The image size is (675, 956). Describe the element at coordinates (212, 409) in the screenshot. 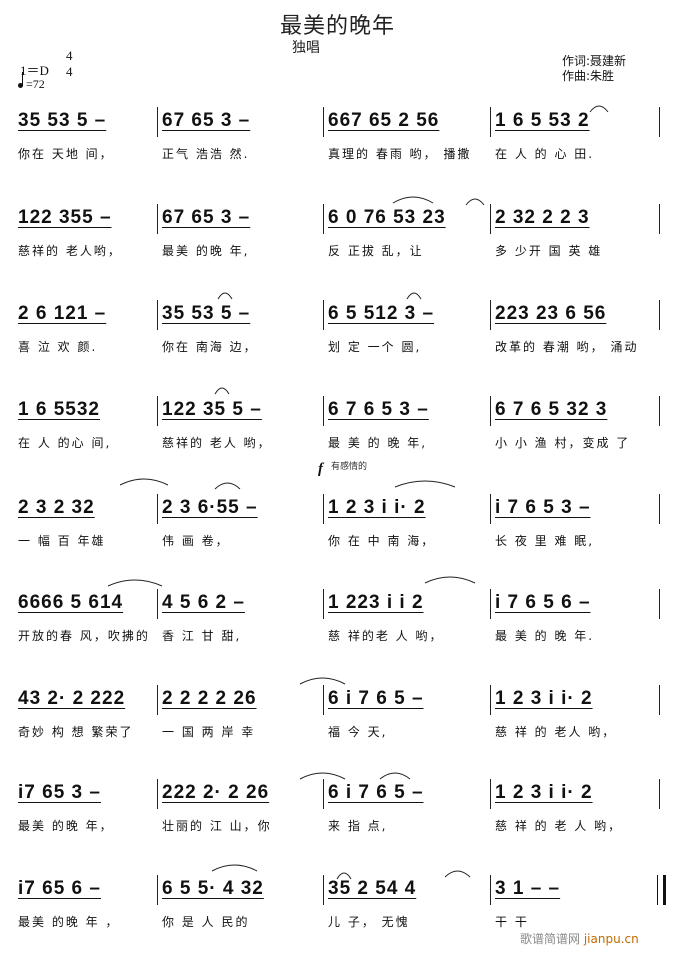

I see `measure-notes: 122 35 5 –` at that location.